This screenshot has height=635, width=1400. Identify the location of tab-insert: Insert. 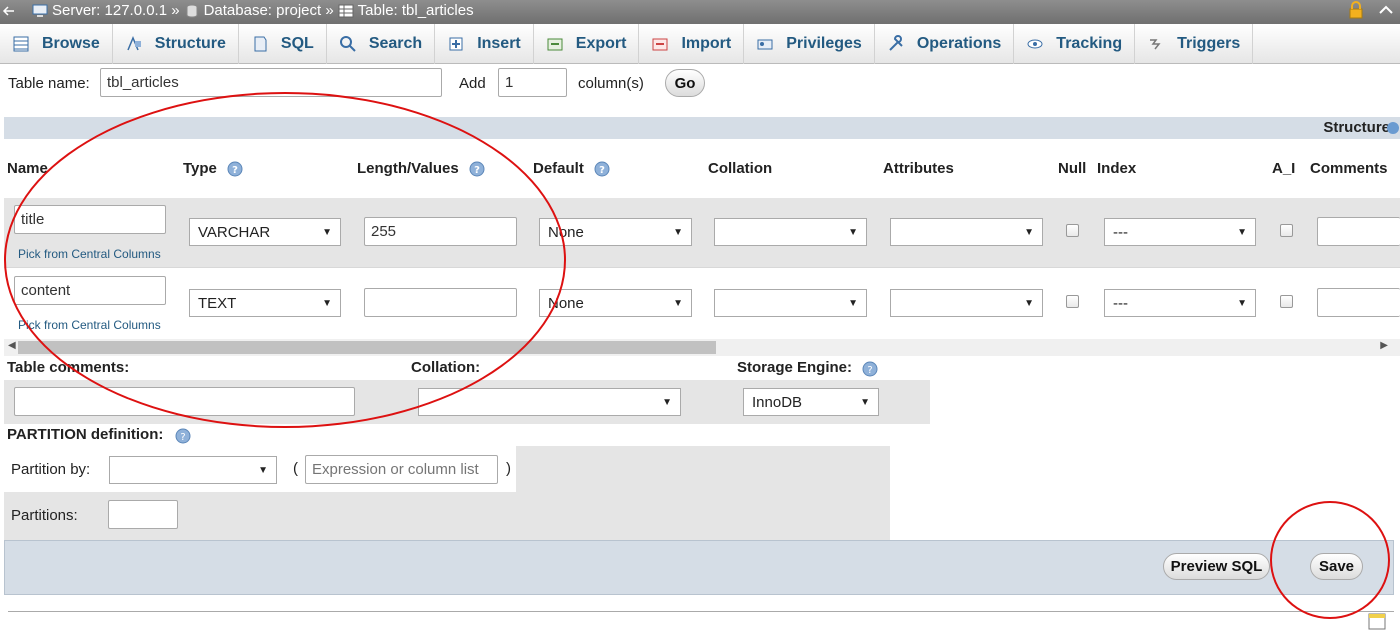
(484, 44).